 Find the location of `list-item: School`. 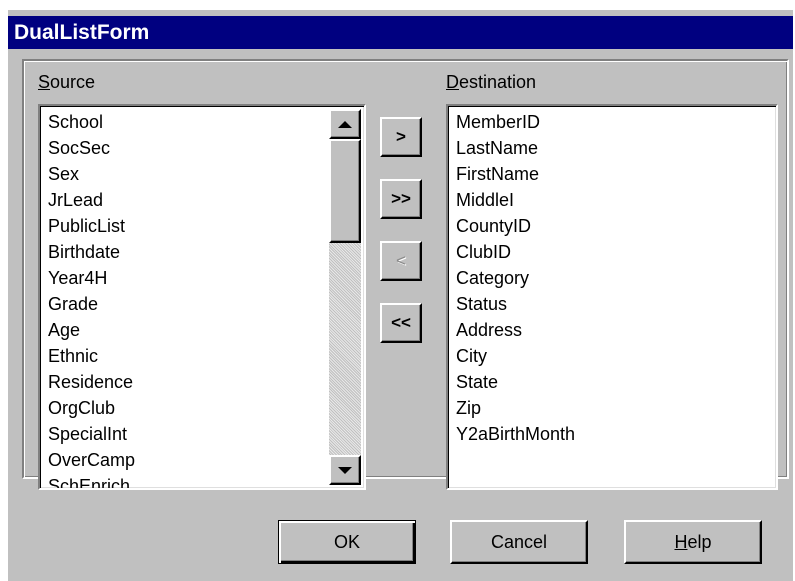

list-item: School is located at coordinates (91, 122).